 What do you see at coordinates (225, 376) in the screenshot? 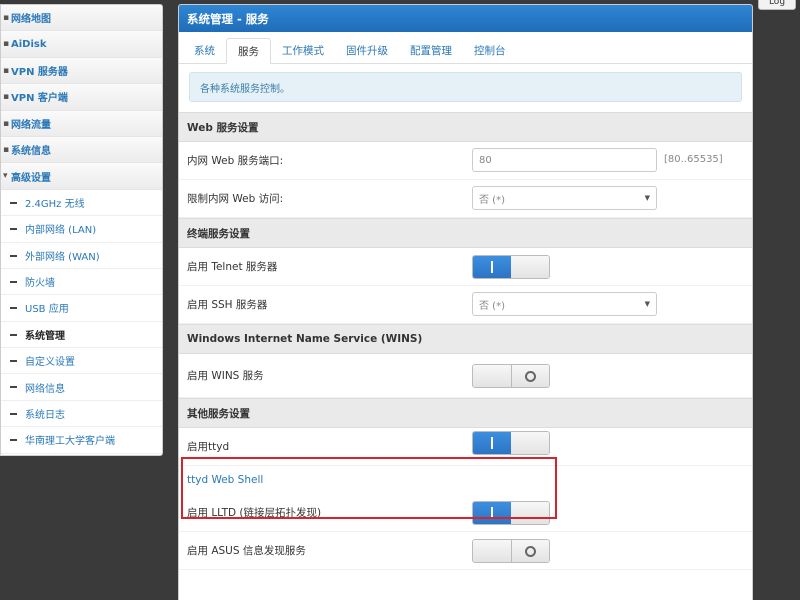
I see `wins-label: 启用 WINS 服务` at bounding box center [225, 376].